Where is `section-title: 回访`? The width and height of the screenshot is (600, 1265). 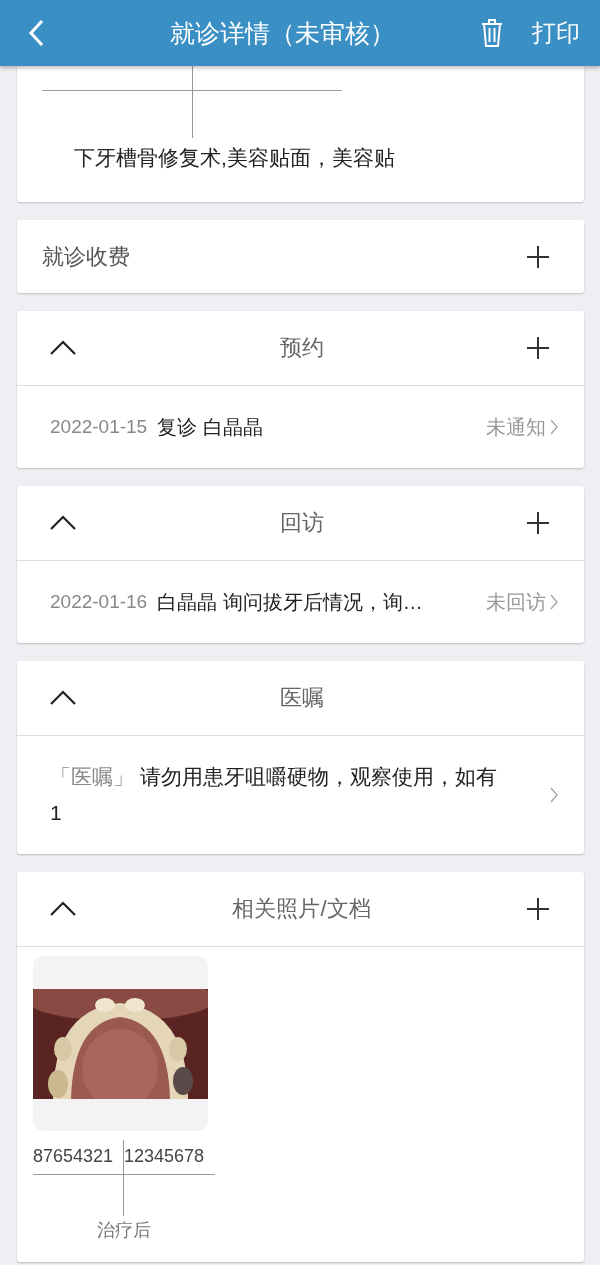 section-title: 回访 is located at coordinates (301, 523).